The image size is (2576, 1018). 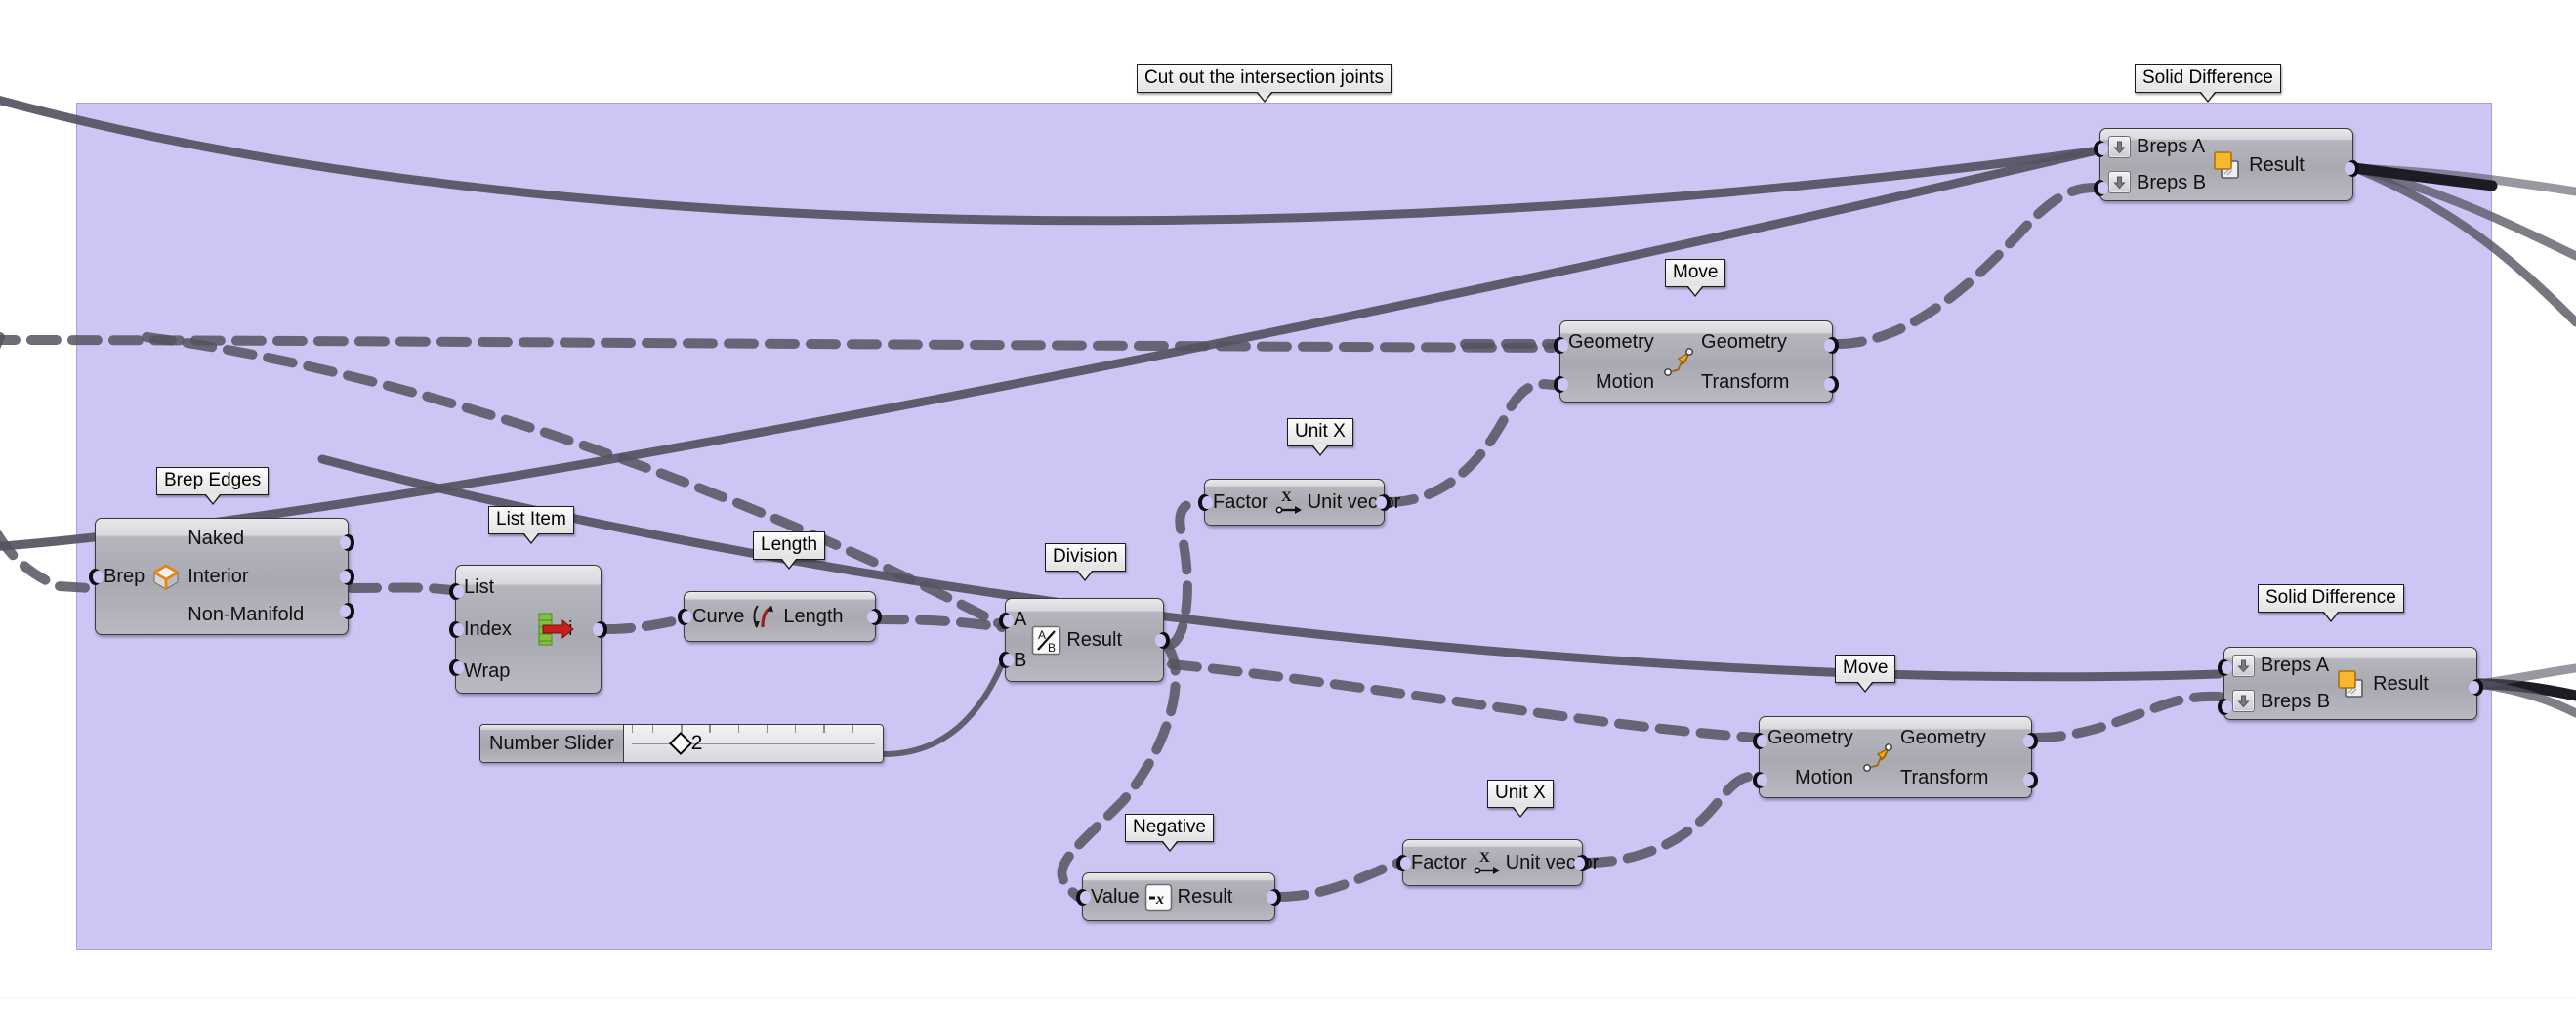 What do you see at coordinates (1083, 897) in the screenshot?
I see `port-in-value` at bounding box center [1083, 897].